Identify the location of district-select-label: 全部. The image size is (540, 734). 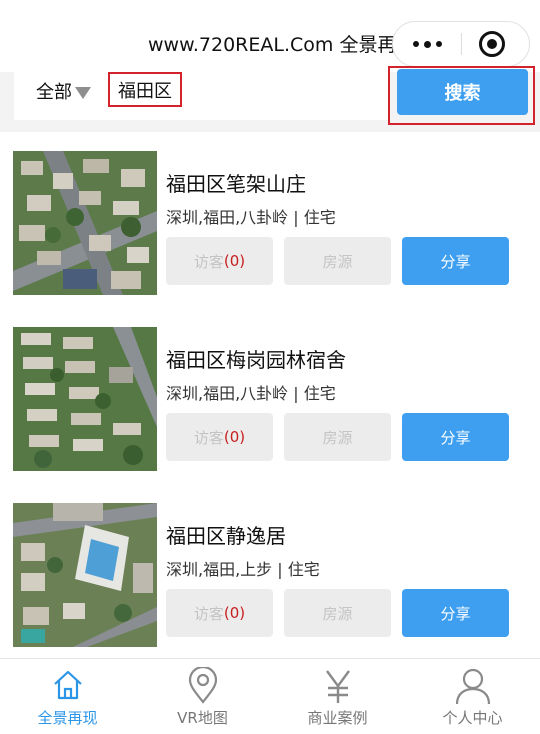
(54, 92).